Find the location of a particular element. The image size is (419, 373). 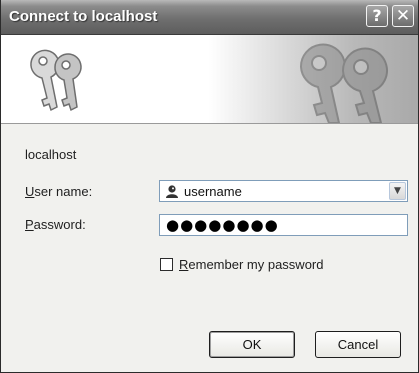

keys-watermark-icon is located at coordinates (343, 83).